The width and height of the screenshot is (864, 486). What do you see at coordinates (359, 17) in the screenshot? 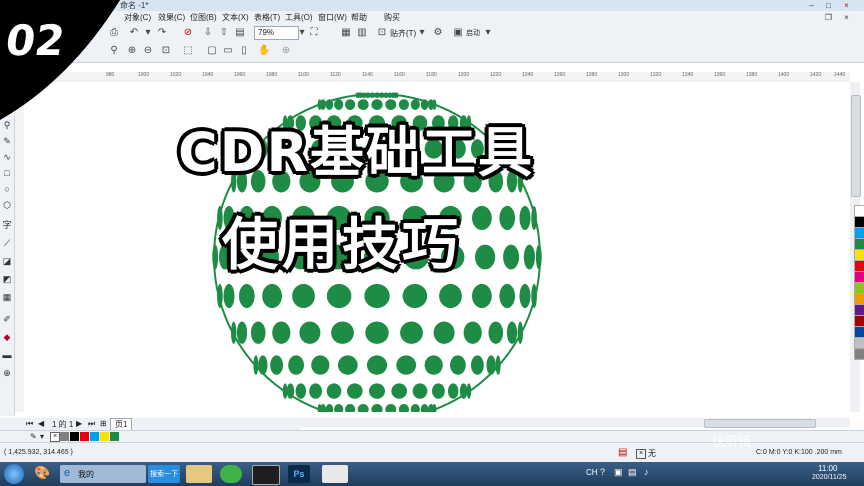
I see `menu-help: 帮助` at bounding box center [359, 17].